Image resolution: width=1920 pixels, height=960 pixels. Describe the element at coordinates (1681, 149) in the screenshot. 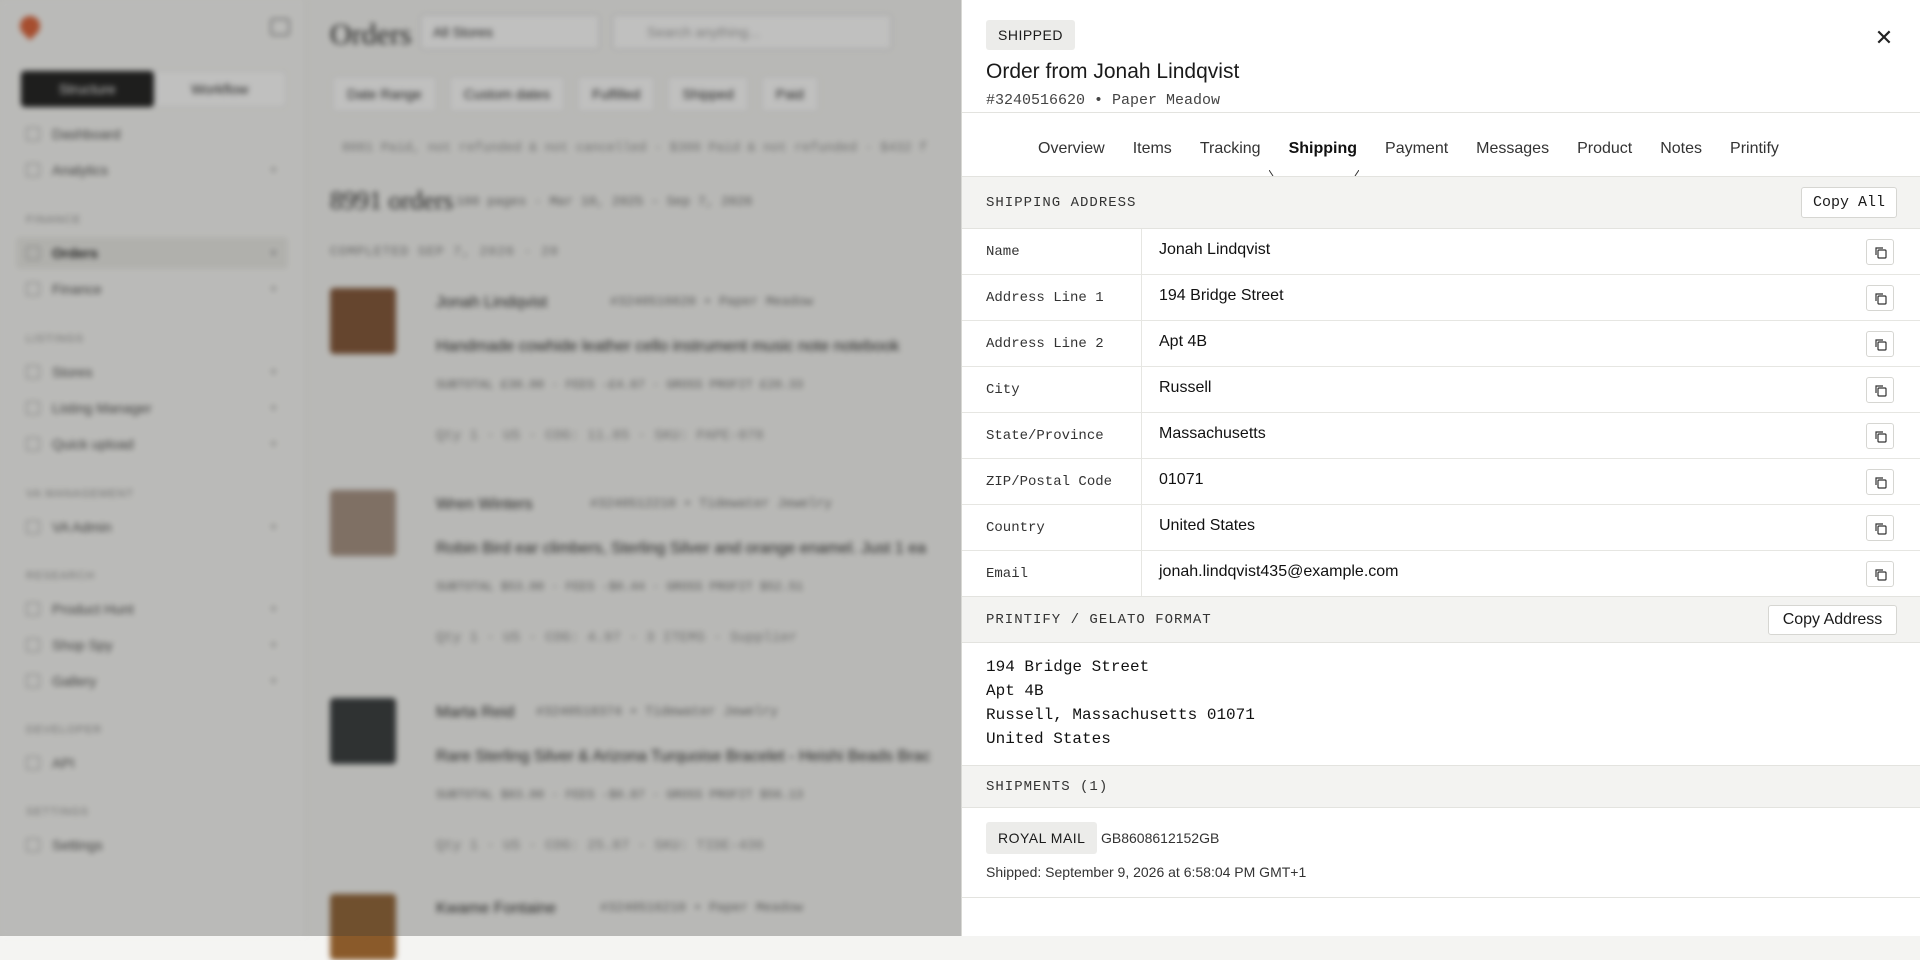

I see `tab-notes: Notes` at that location.